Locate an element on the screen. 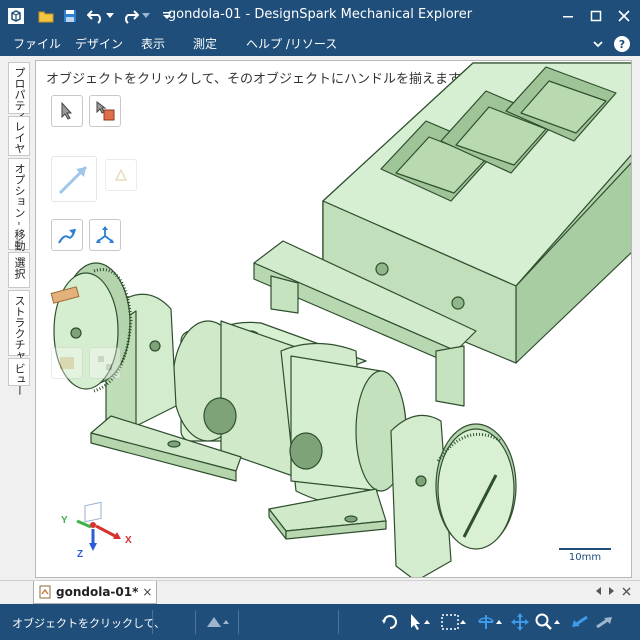  document-icon is located at coordinates (45, 592).